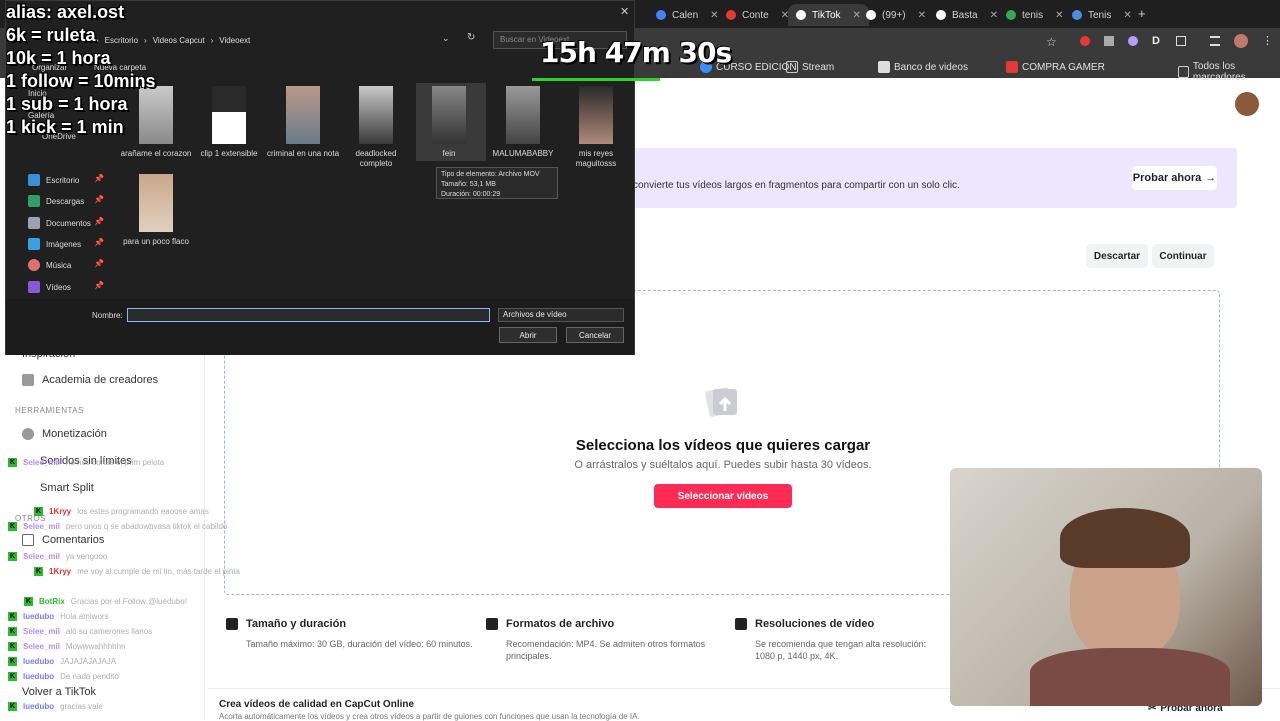 The image size is (1280, 721). I want to click on media-icon, so click(1215, 41).